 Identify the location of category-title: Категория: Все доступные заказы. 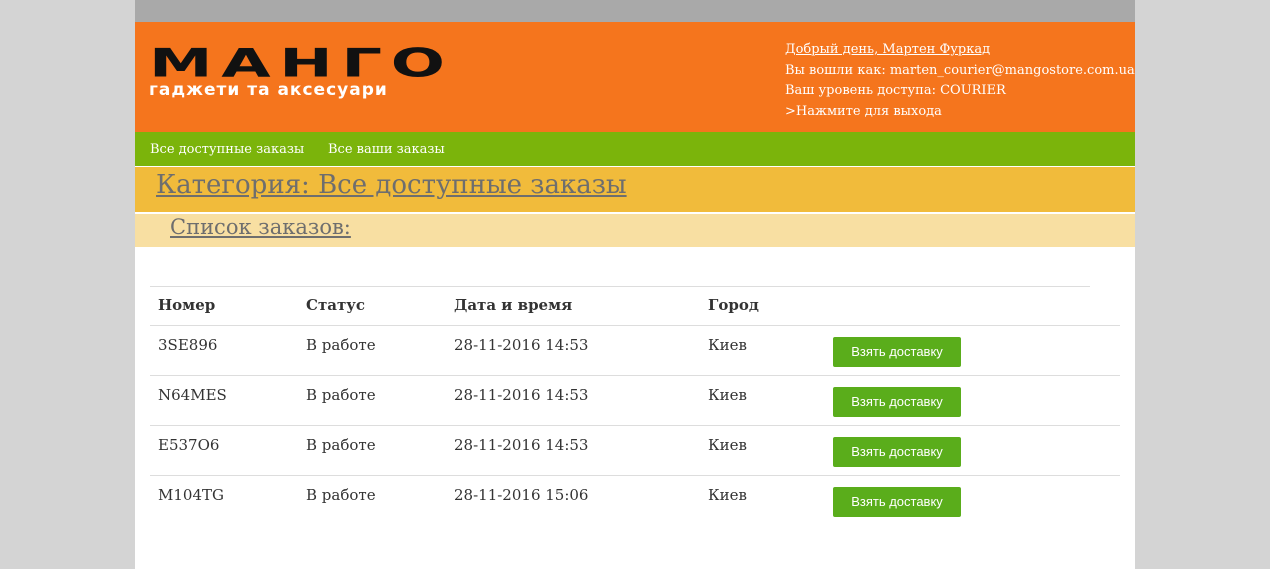
(391, 185).